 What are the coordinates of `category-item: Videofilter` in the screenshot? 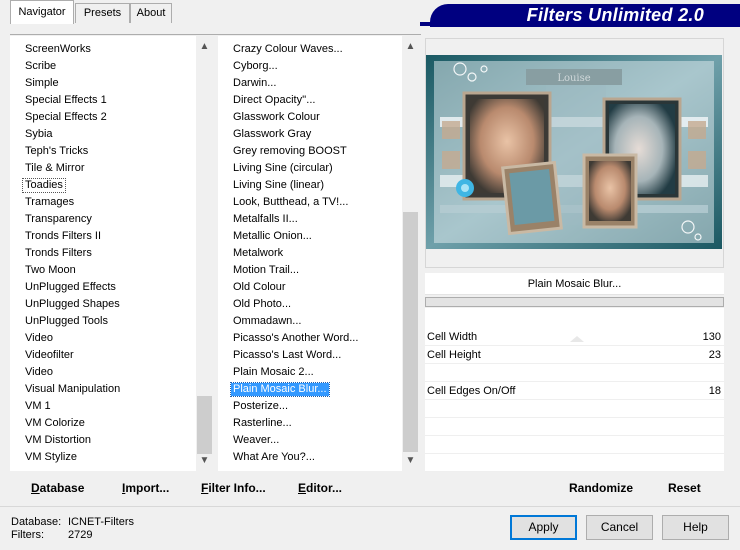 It's located at (103, 355).